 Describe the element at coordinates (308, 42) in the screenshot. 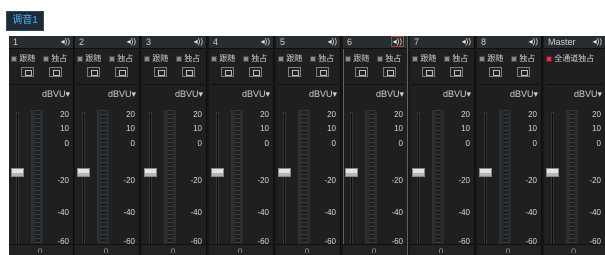

I see `strip-header: 5 ◂))` at that location.